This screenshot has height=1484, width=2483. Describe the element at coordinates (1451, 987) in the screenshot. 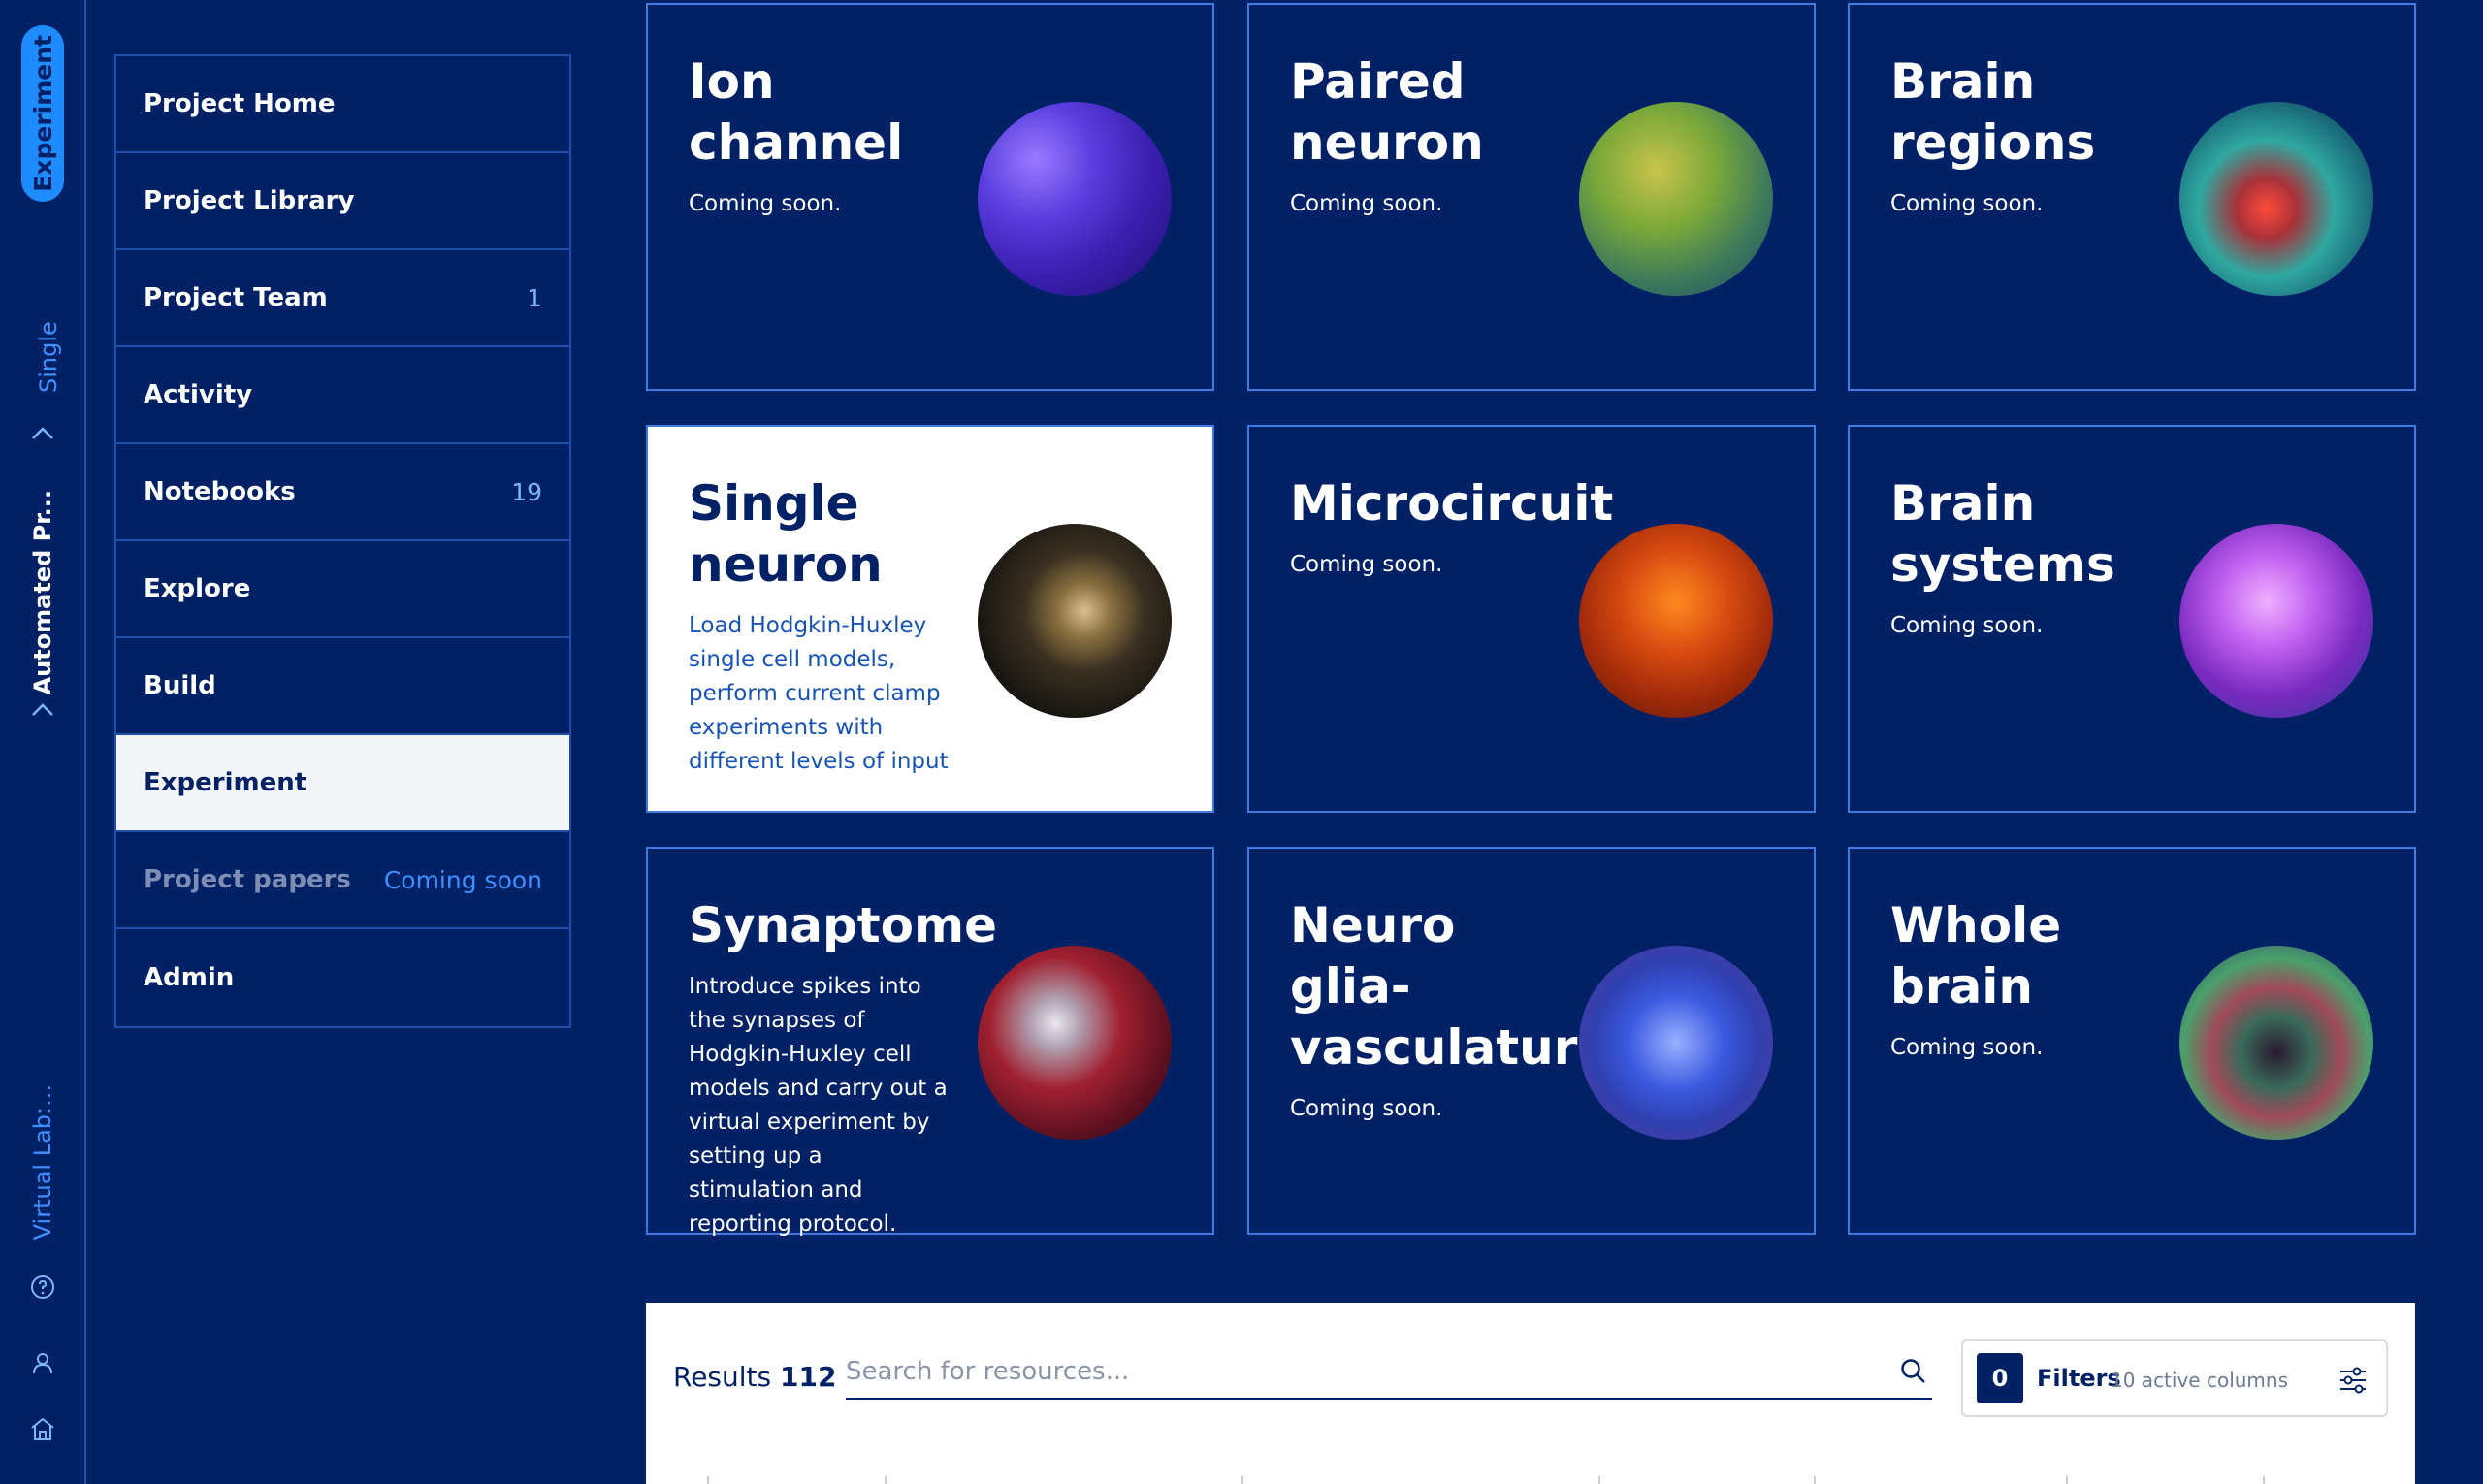

I see `card-title: Neuro glia-vasculature` at that location.